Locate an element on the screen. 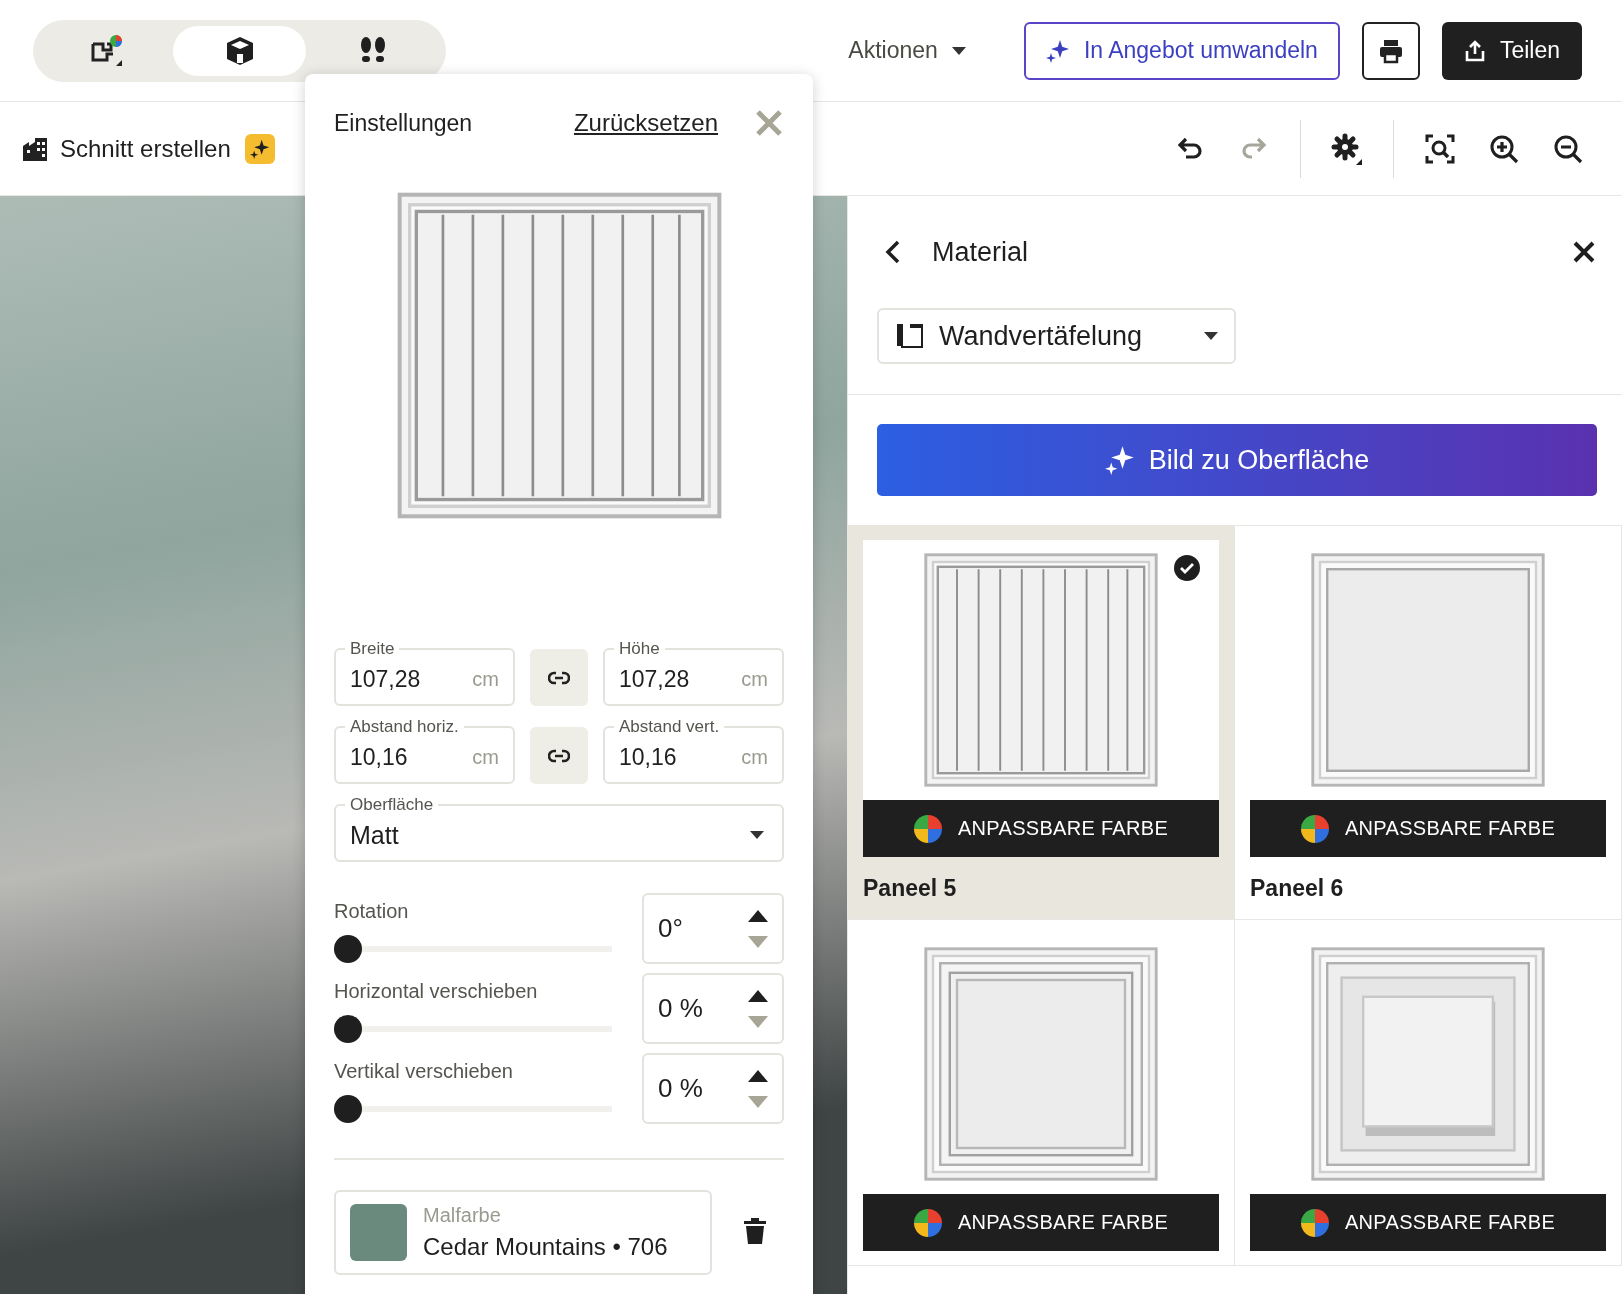  reset-link: Zurücksetzen is located at coordinates (645, 123).